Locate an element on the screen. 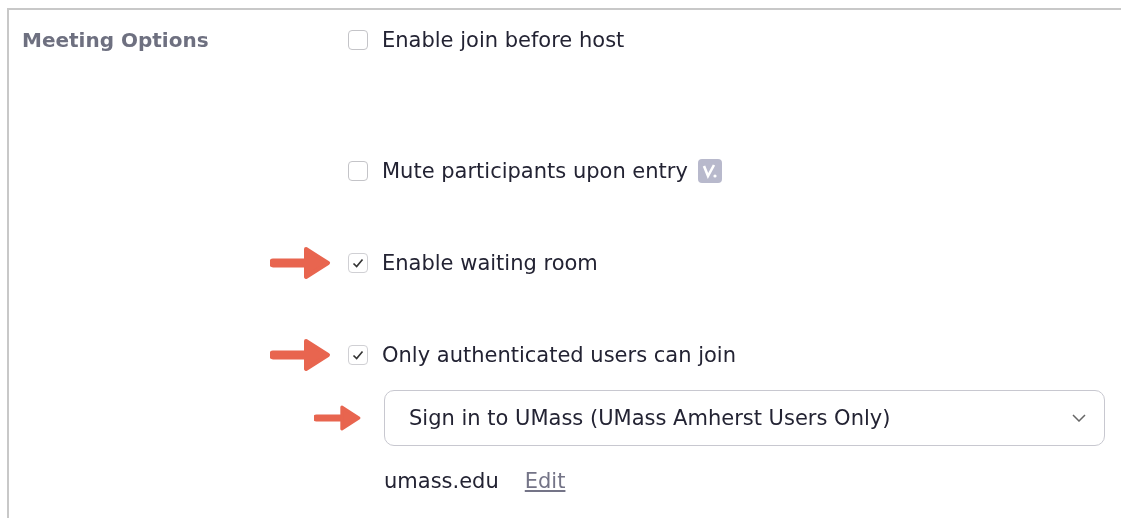 The height and width of the screenshot is (518, 1121). option-label: Mute participants upon entry is located at coordinates (535, 171).